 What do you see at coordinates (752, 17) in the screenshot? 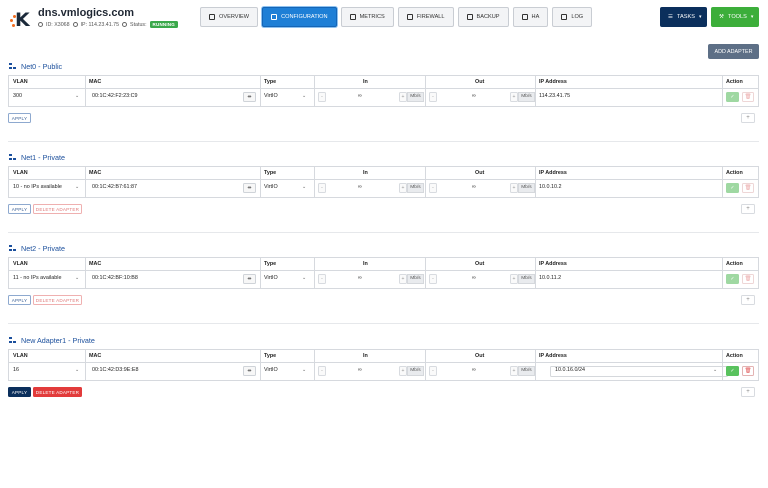
I see `caret-down-icon: ▾` at bounding box center [752, 17].